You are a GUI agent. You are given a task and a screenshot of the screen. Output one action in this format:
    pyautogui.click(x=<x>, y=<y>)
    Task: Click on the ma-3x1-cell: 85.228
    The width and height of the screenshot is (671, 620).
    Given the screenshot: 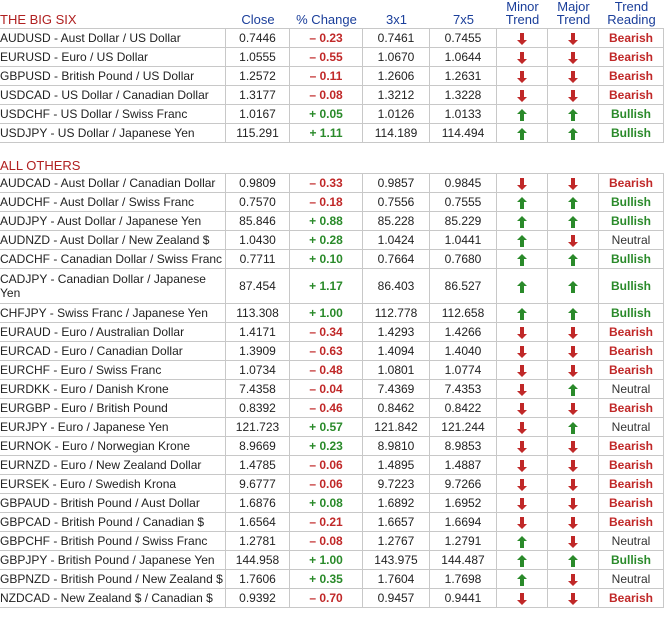 What is the action you would take?
    pyautogui.click(x=396, y=221)
    